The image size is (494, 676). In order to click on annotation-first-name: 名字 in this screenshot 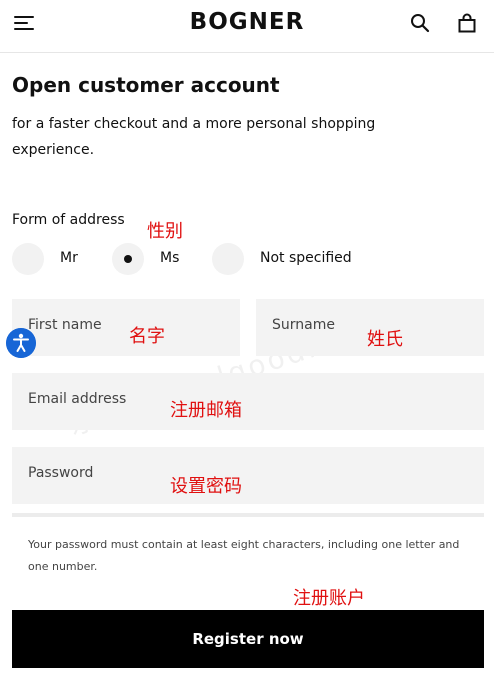, I will do `click(147, 336)`.